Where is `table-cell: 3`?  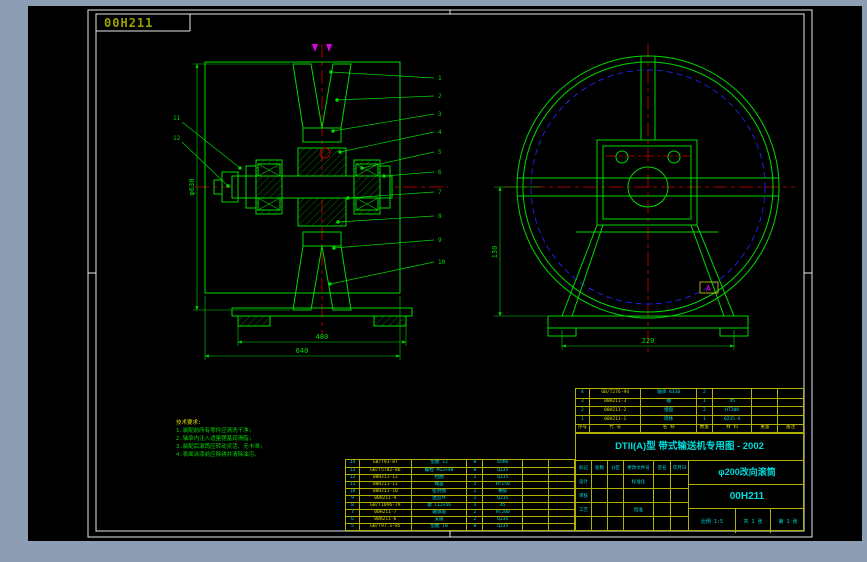 table-cell: 3 is located at coordinates (583, 402).